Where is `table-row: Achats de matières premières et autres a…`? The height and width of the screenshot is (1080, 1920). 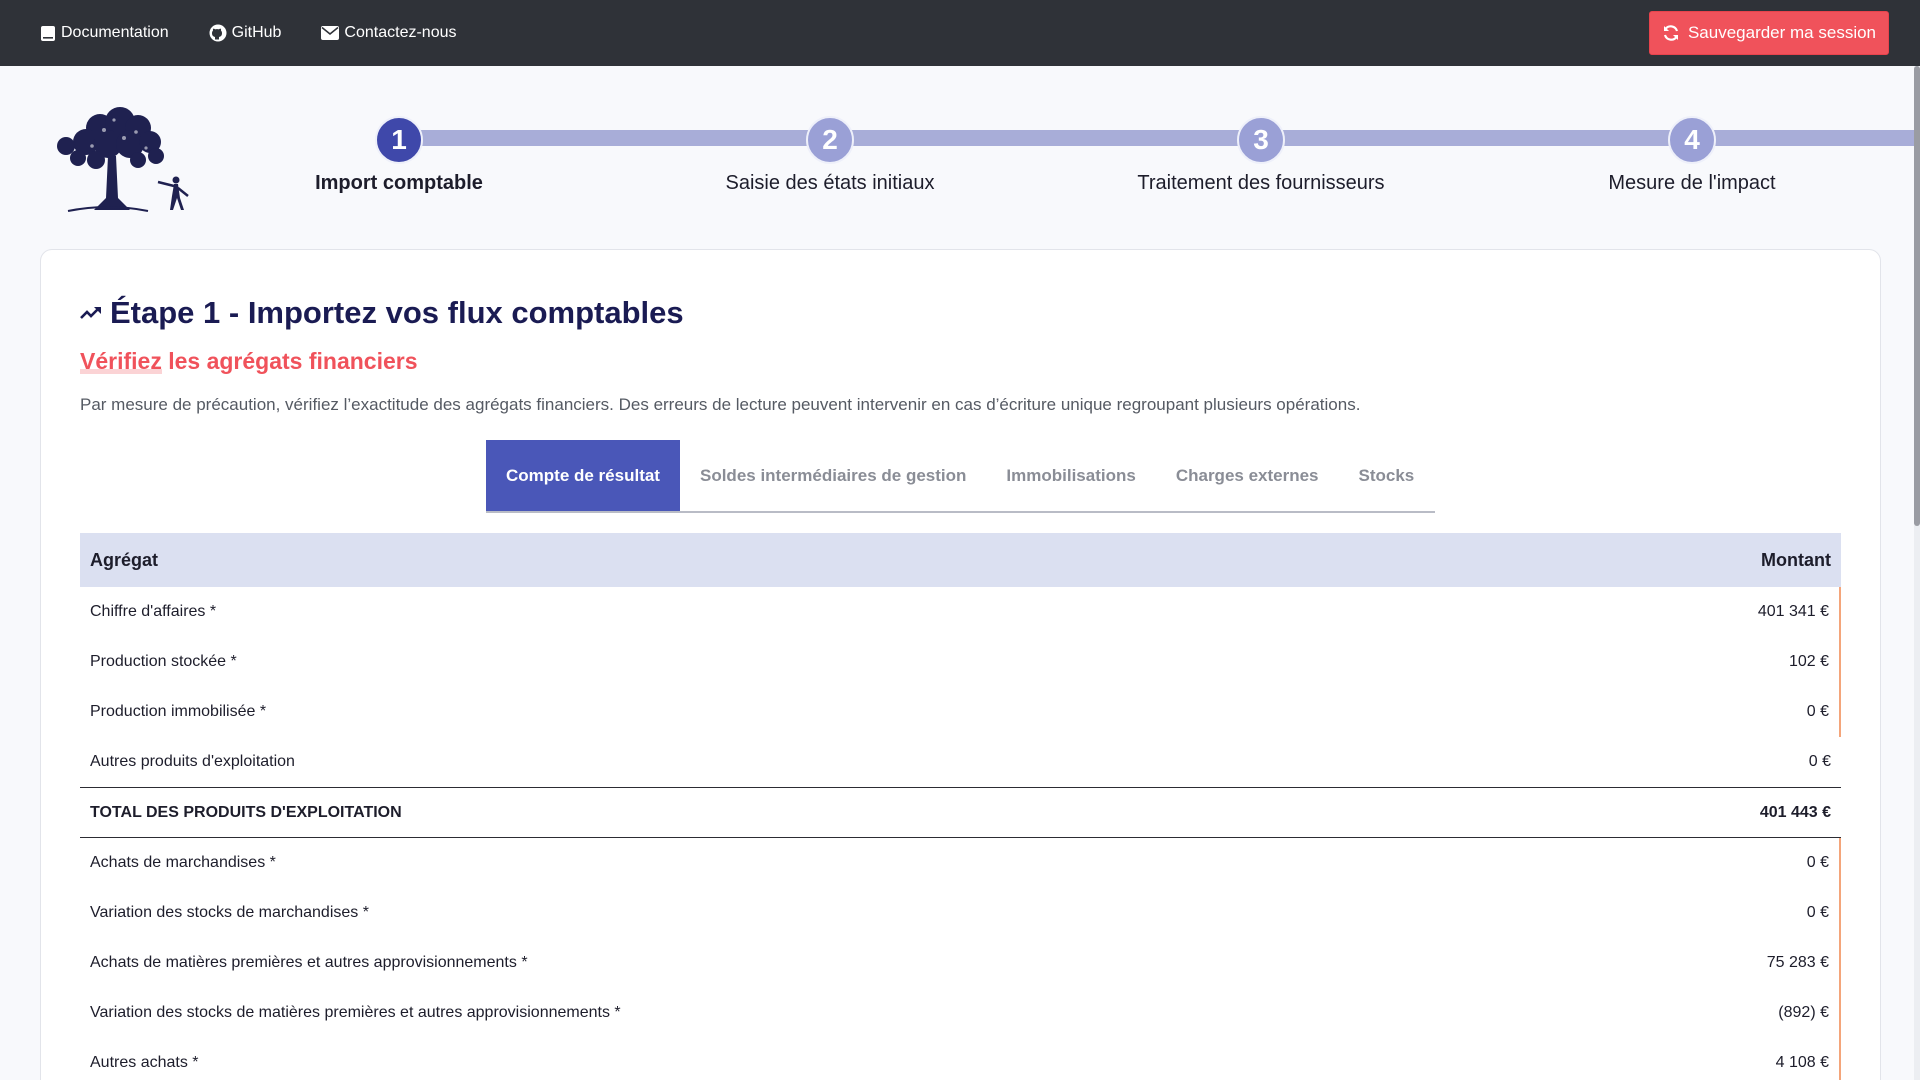
table-row: Achats de matières premières et autres a… is located at coordinates (960, 963).